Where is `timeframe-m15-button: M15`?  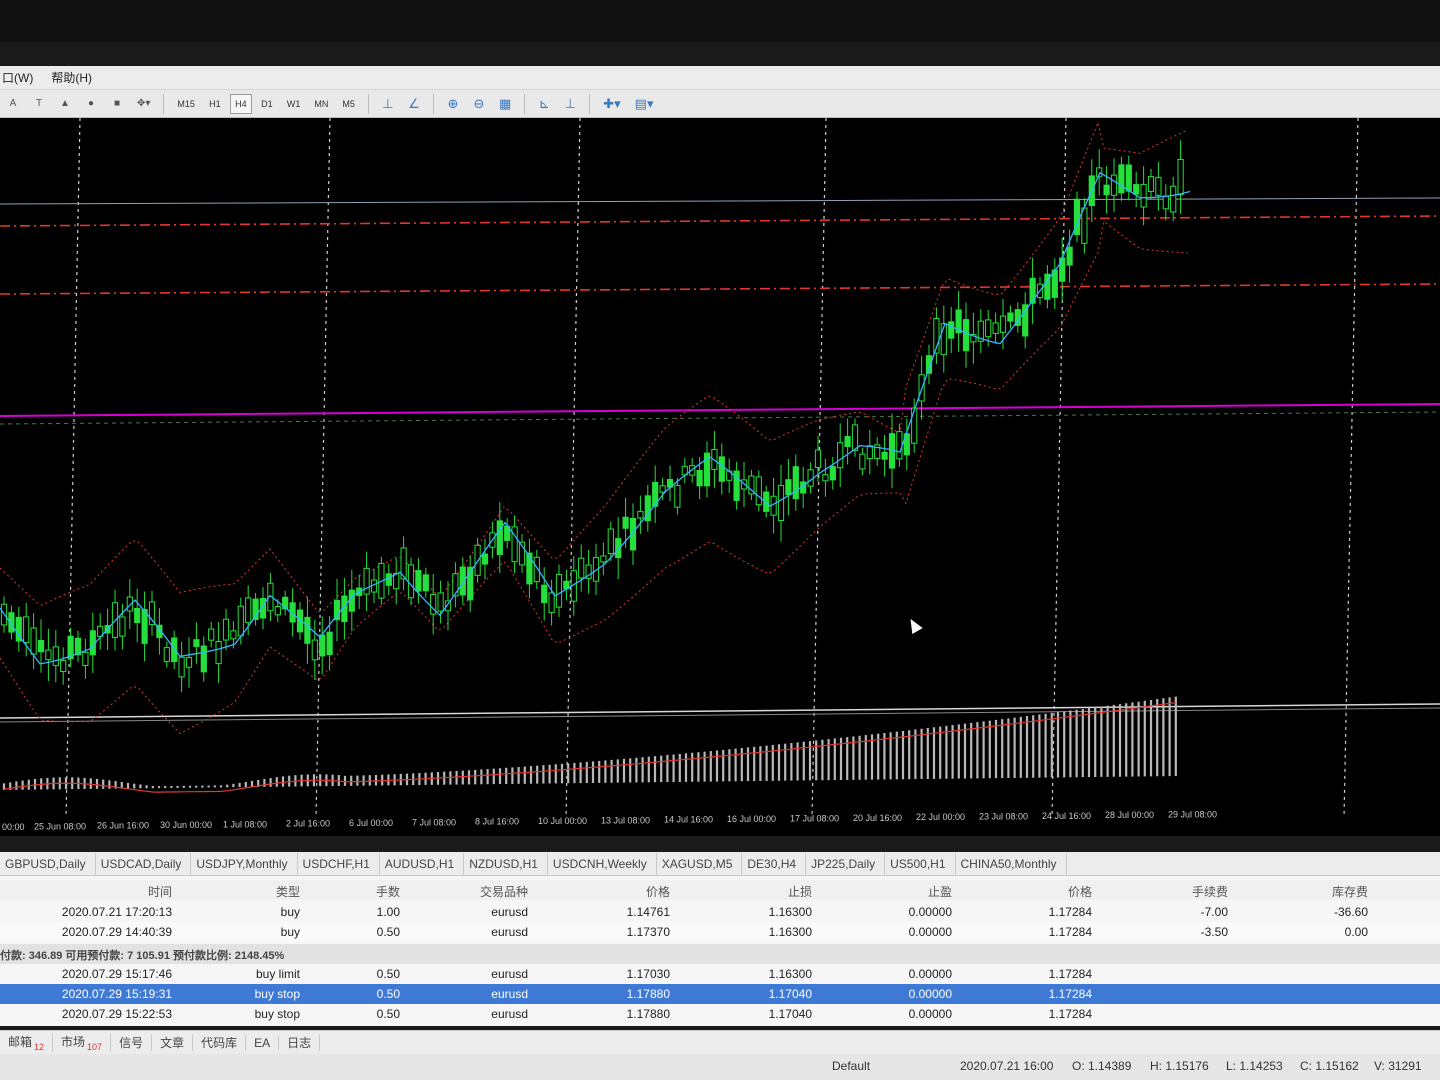
timeframe-m15-button: M15 is located at coordinates (186, 104).